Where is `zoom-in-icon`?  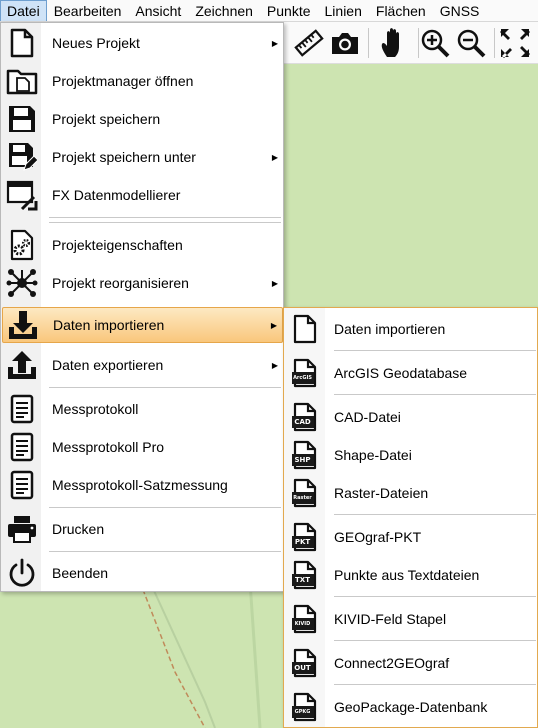
zoom-in-icon is located at coordinates (435, 43).